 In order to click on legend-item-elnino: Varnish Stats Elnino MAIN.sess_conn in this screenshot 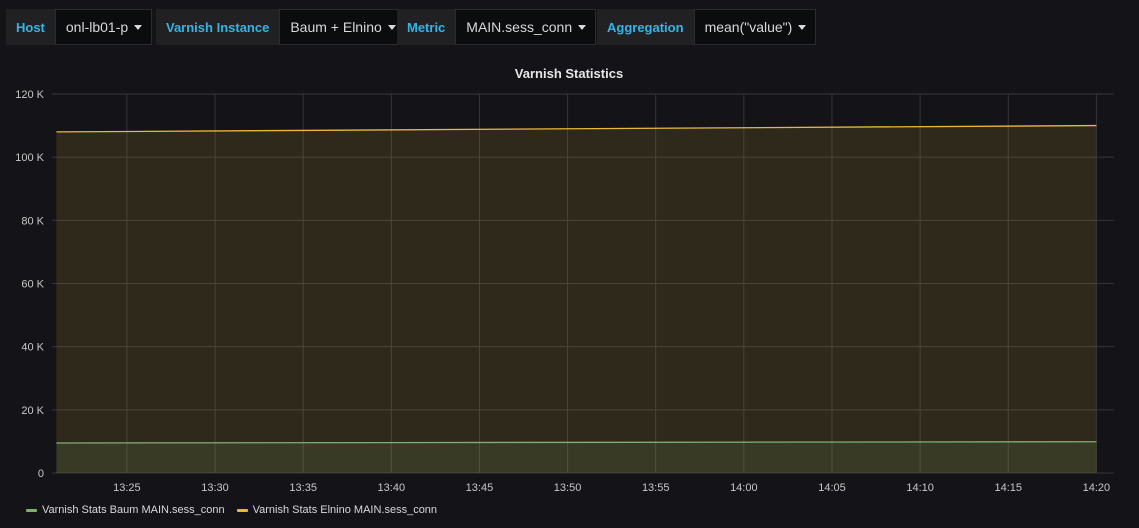, I will do `click(337, 510)`.